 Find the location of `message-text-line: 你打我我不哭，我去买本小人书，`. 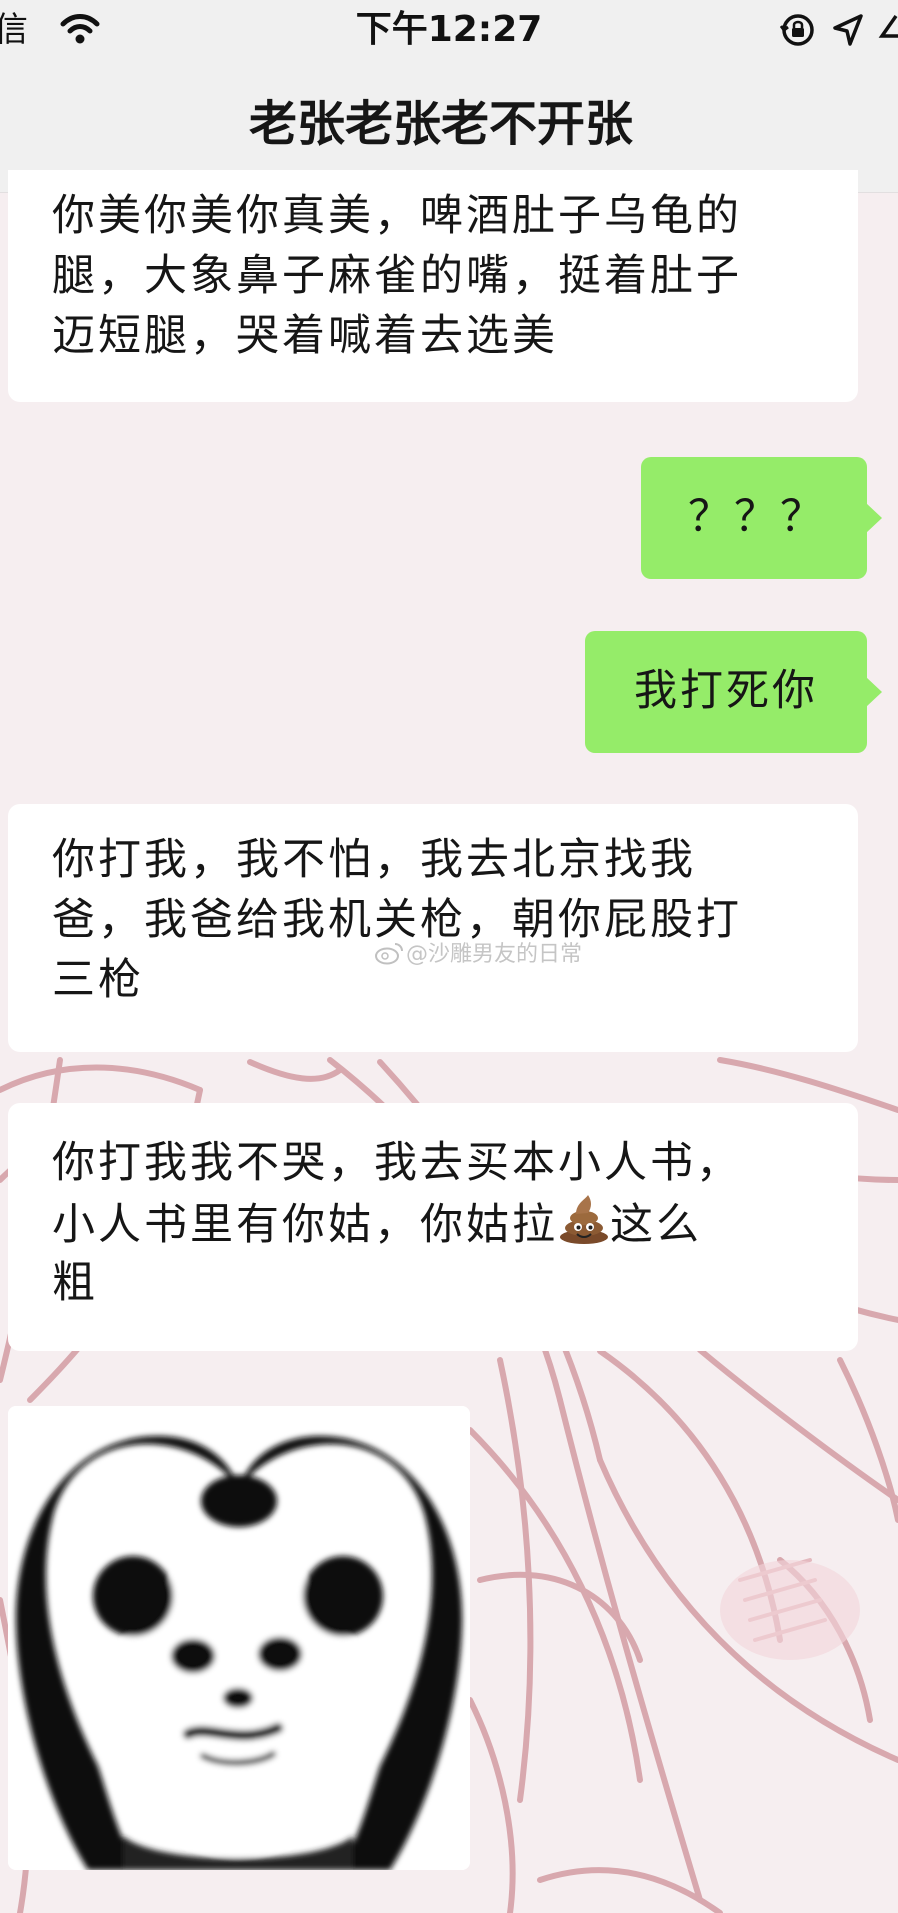

message-text-line: 你打我我不哭，我去买本小人书， is located at coordinates (397, 1163).